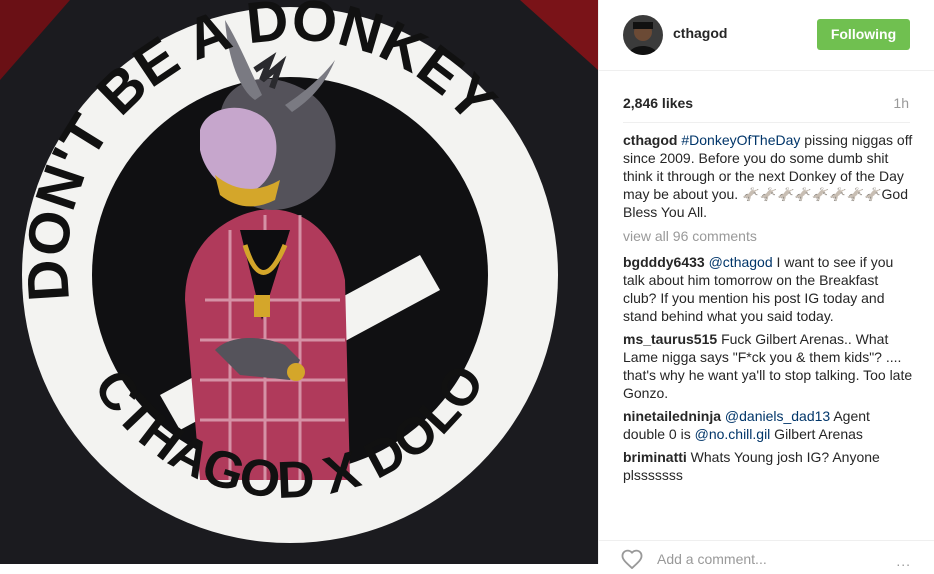 Image resolution: width=934 pixels, height=574 pixels. I want to click on heart-icon, so click(632, 561).